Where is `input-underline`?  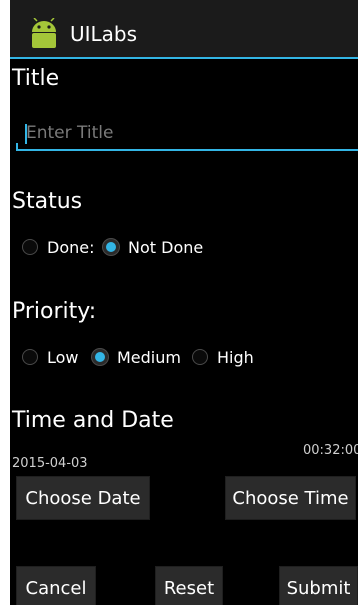
input-underline is located at coordinates (187, 150).